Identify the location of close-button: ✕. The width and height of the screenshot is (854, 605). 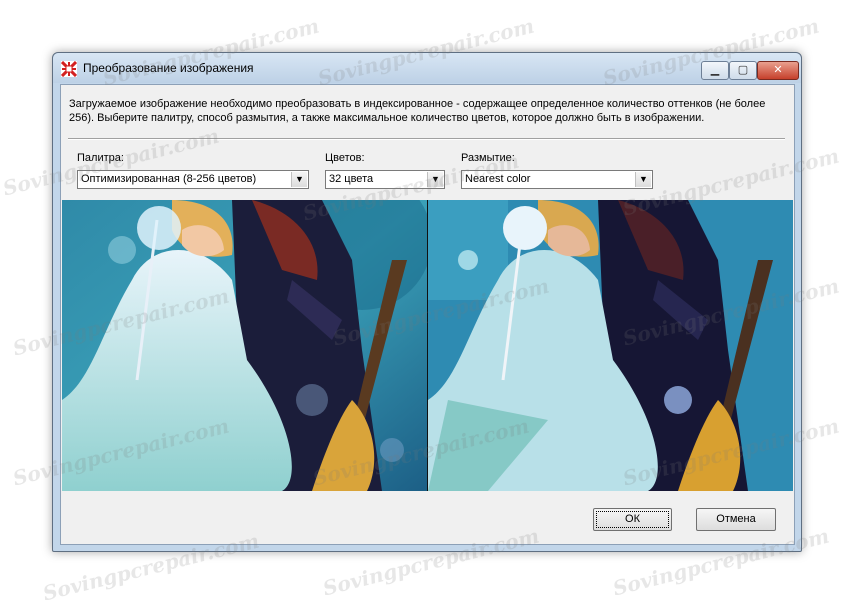
(778, 70).